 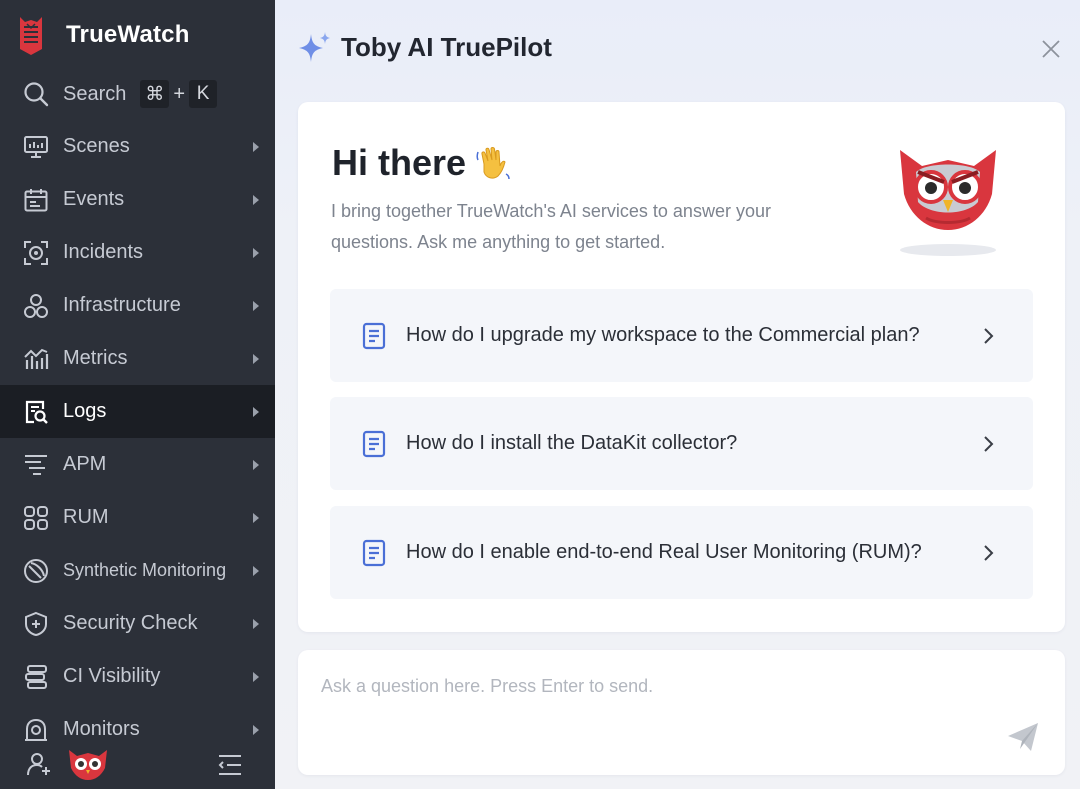 I want to click on owl-mascot-icon, so click(x=948, y=203).